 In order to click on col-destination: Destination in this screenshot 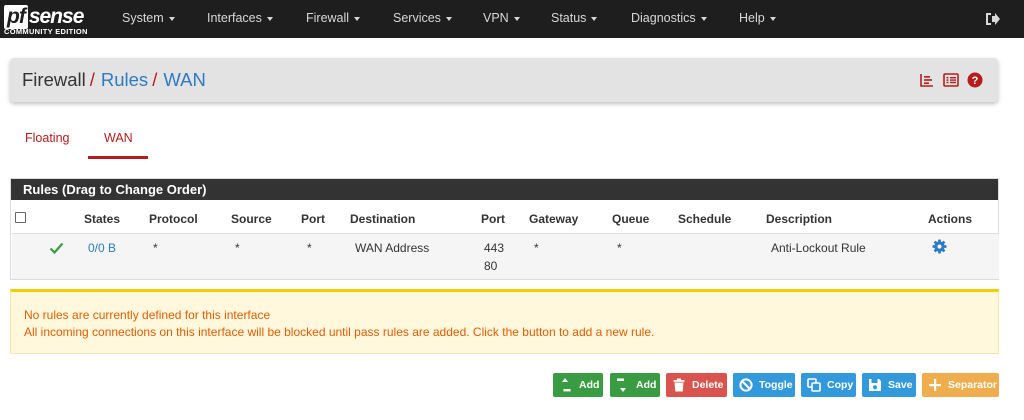, I will do `click(382, 219)`.